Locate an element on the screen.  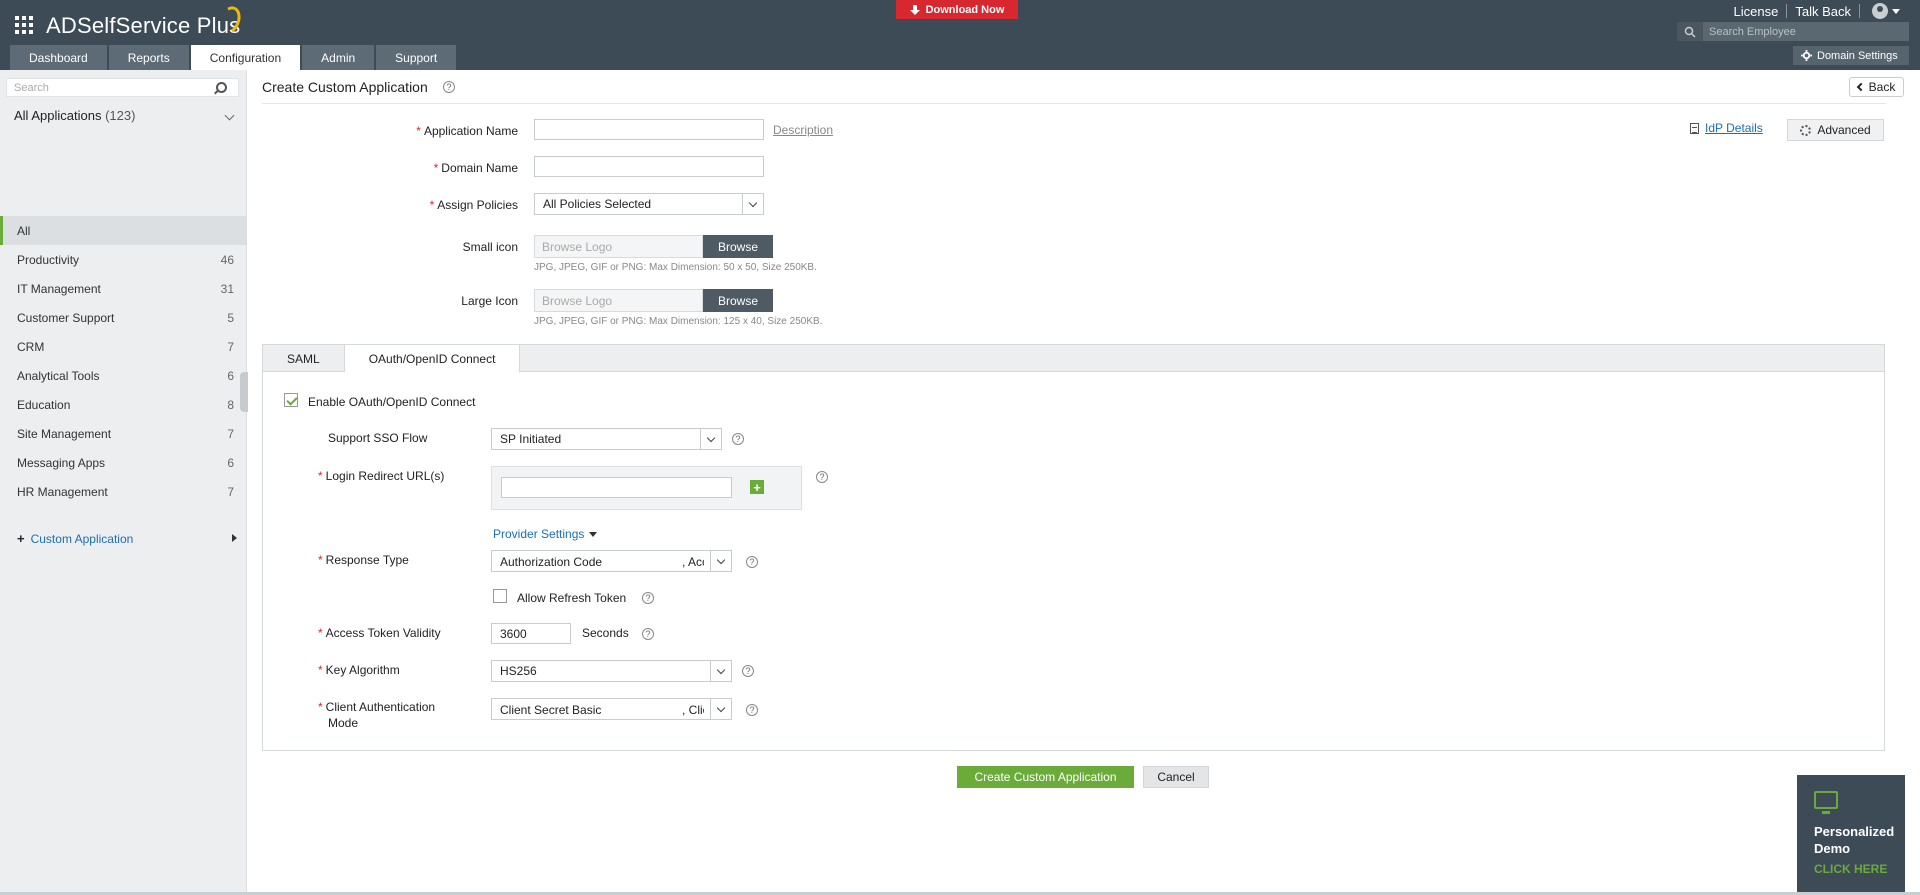
sidebar-search is located at coordinates (122, 87).